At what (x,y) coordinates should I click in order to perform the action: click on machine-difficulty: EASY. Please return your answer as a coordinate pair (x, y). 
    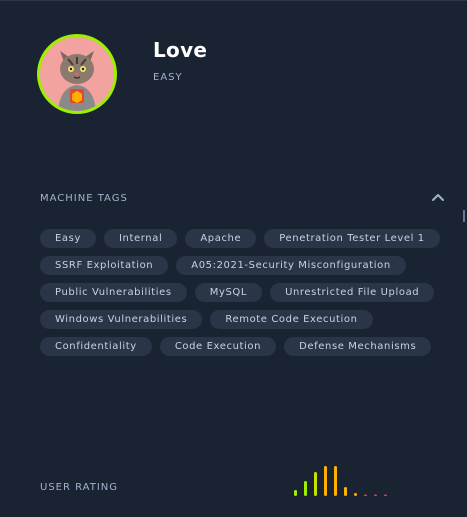
    Looking at the image, I should click on (168, 77).